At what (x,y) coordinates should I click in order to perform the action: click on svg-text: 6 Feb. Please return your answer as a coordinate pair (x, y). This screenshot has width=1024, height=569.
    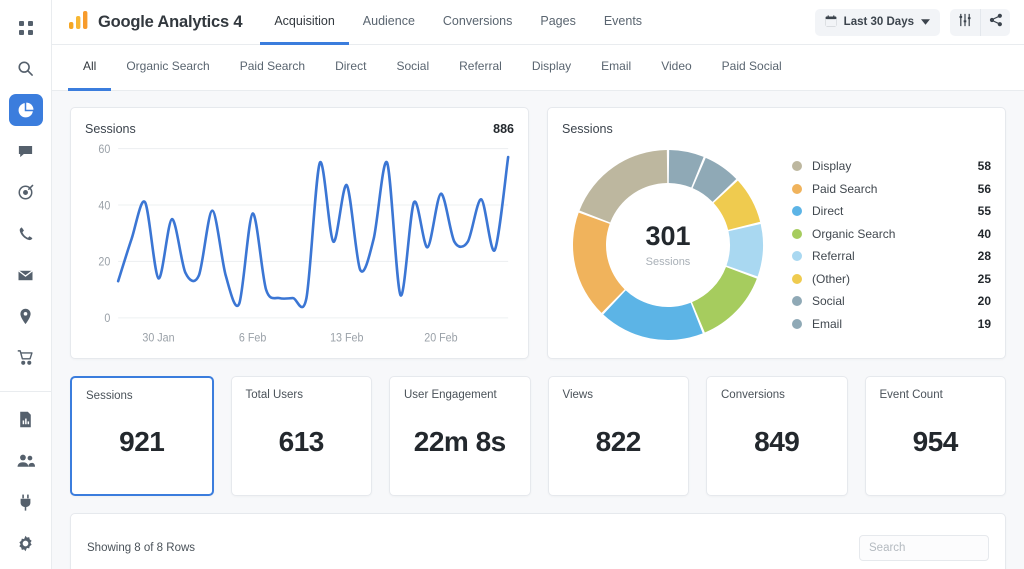
    Looking at the image, I should click on (252, 338).